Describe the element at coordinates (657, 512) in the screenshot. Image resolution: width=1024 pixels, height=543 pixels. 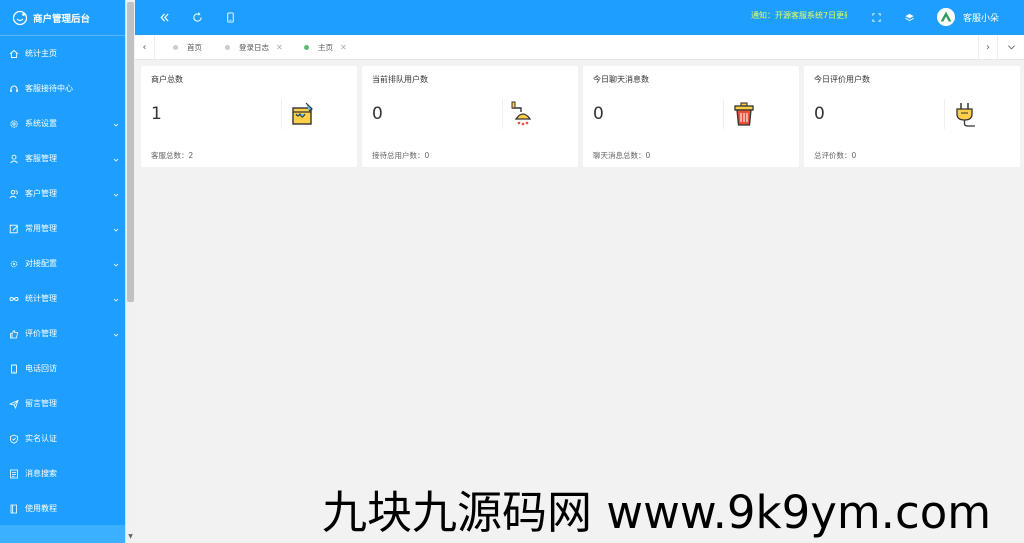
I see `watermark-text: 九块九源码网 www.9k9ym.com` at that location.